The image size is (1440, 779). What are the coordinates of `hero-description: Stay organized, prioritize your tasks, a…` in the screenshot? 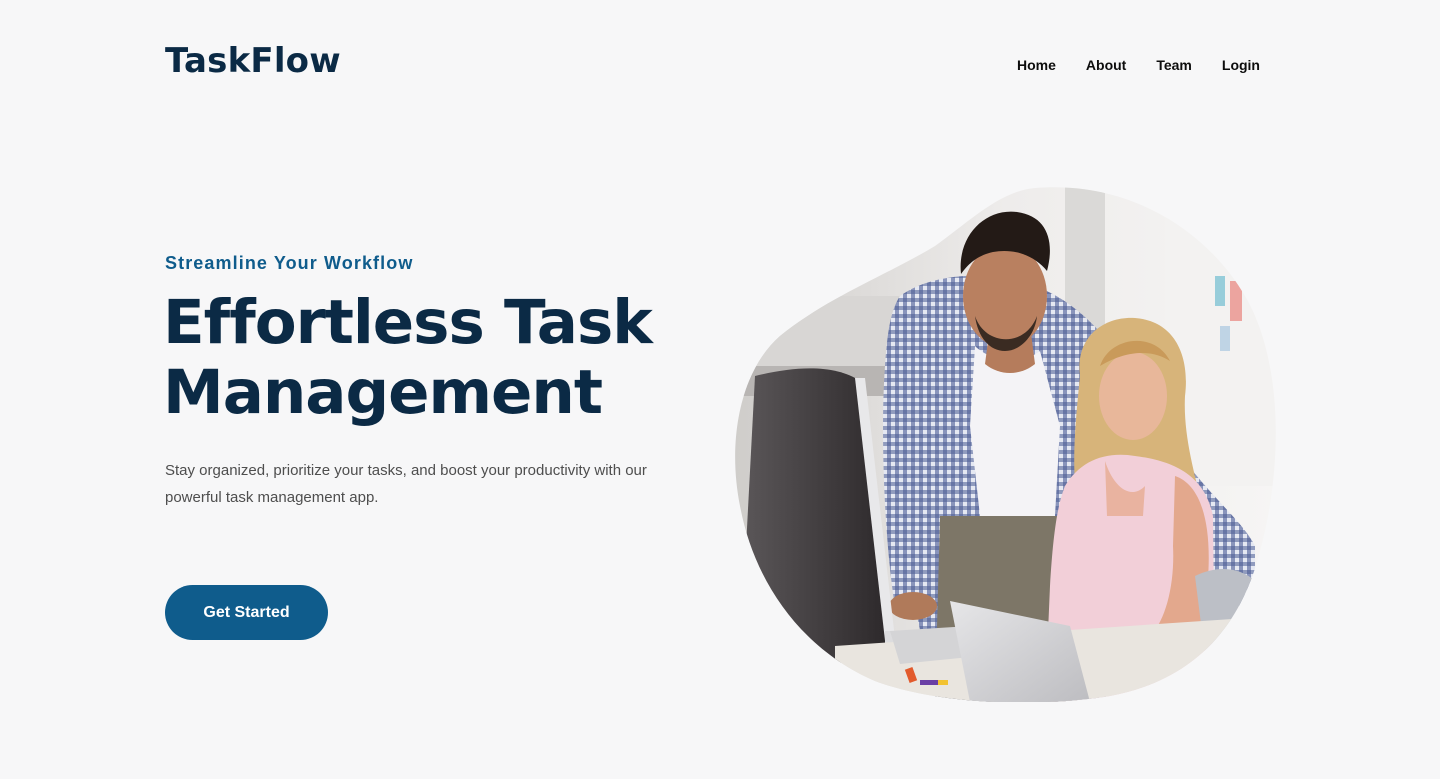 It's located at (406, 484).